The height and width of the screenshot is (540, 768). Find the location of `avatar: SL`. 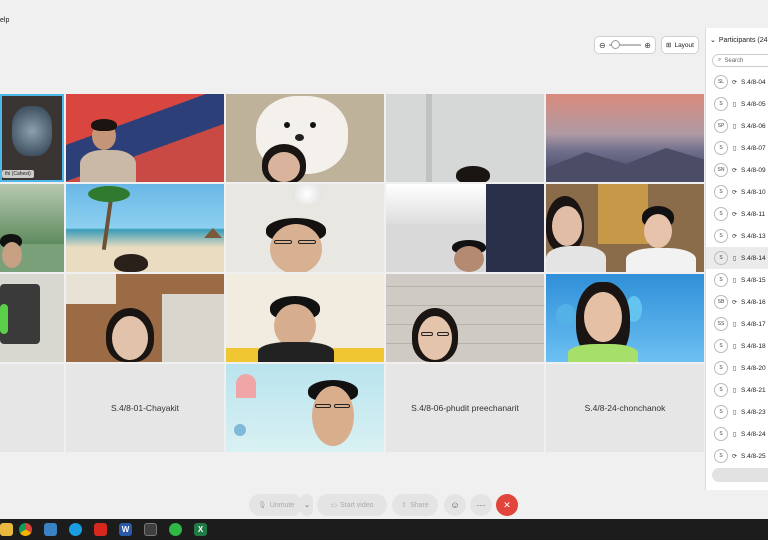

avatar: SL is located at coordinates (721, 82).